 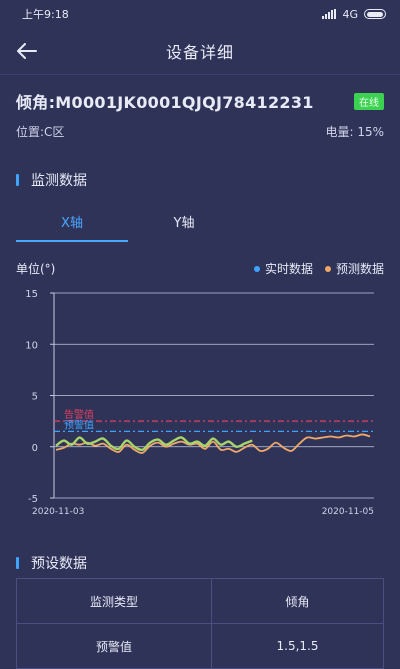 I want to click on threshold-label: 告警值, so click(x=79, y=414).